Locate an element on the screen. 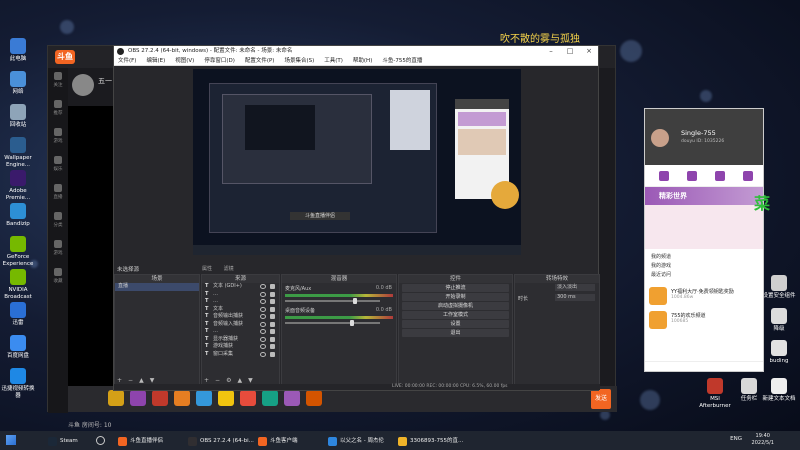  desktop-icon: 迅捷视频转换器 is located at coordinates (18, 384).